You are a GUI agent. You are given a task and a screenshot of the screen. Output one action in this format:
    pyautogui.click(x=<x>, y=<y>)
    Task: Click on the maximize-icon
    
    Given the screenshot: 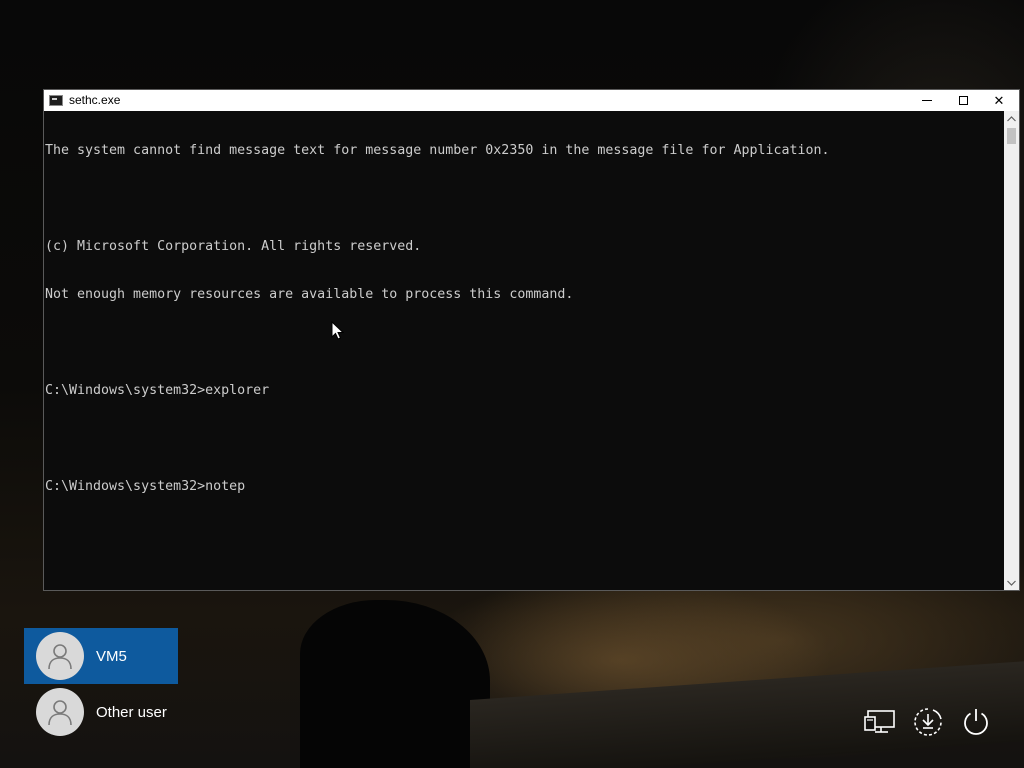 What is the action you would take?
    pyautogui.click(x=963, y=100)
    